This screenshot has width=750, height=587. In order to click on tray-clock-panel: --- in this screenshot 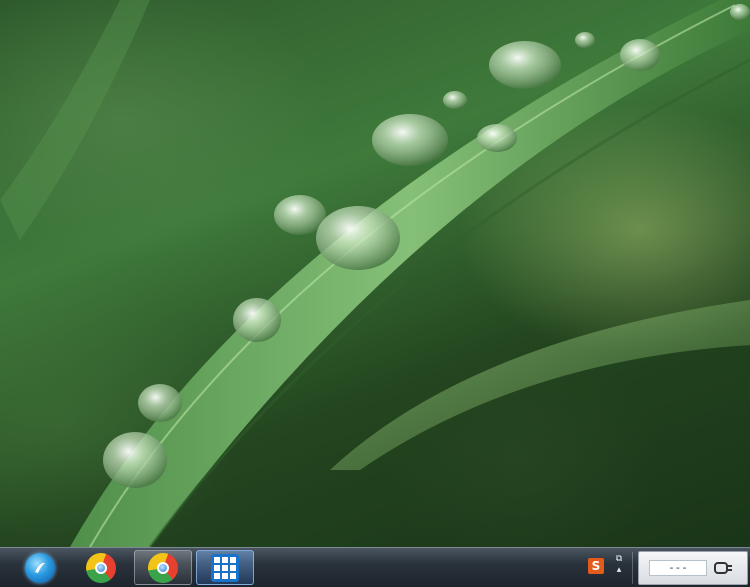, I will do `click(693, 568)`.